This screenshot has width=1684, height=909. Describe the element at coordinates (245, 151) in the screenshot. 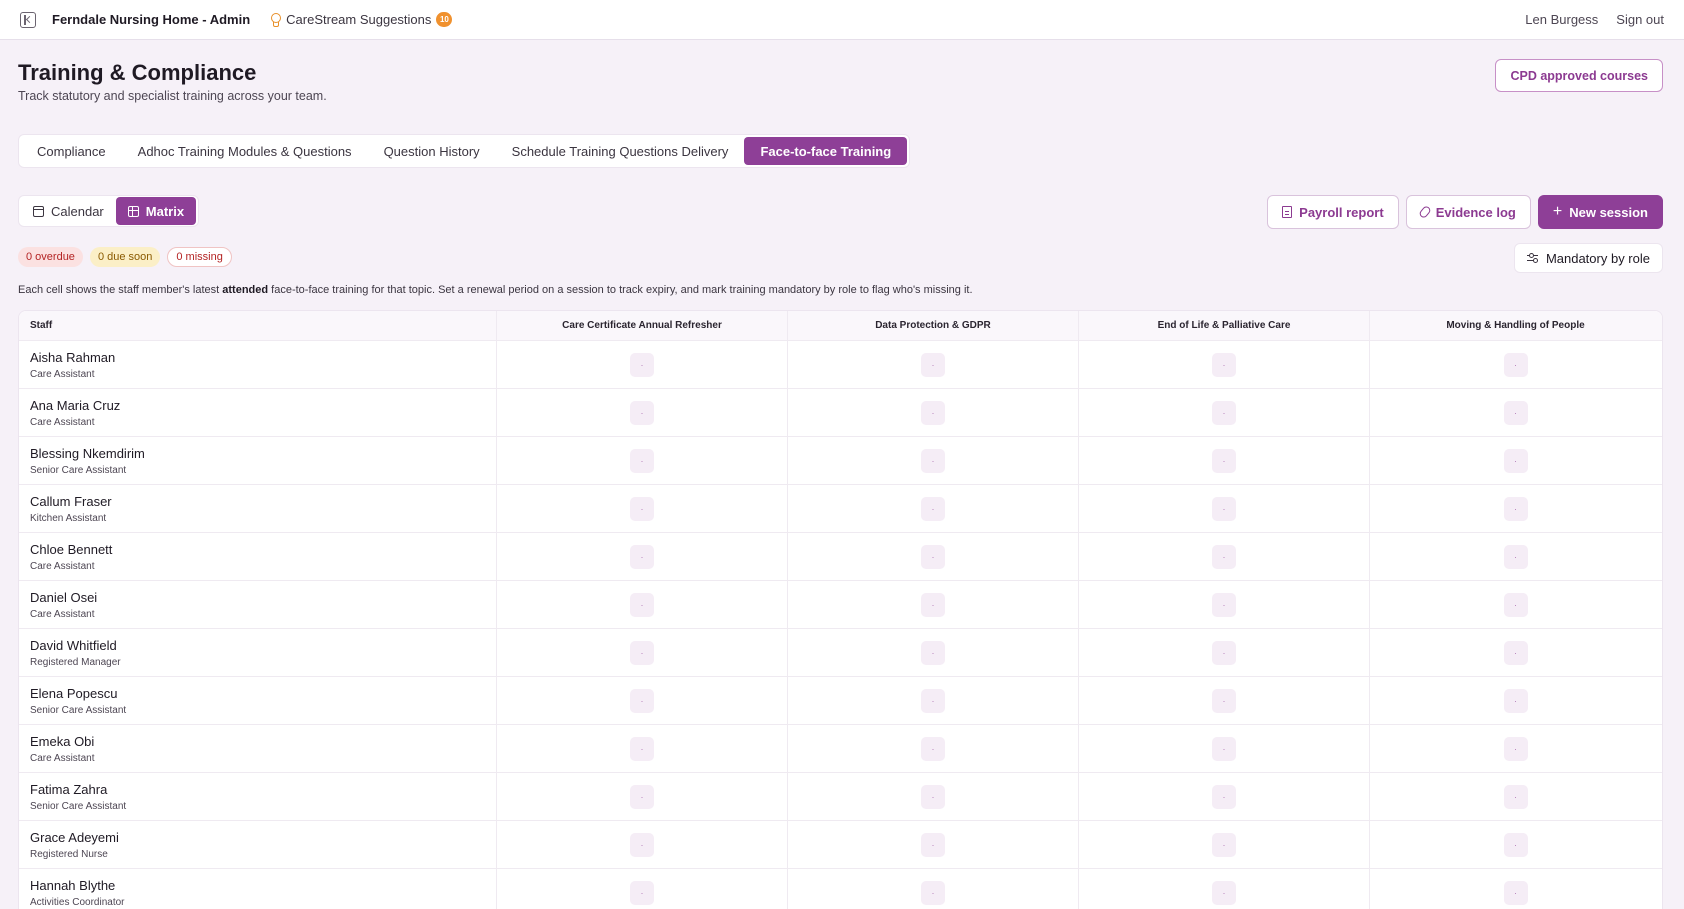

I see `tab-adhoc-training: Adhoc Training Modules & Questions` at that location.